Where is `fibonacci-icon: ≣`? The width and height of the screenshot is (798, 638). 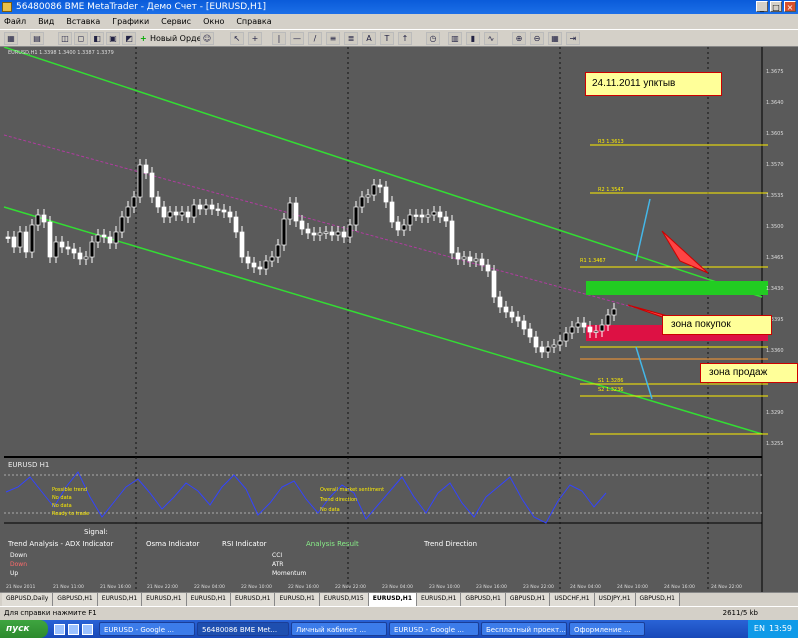 fibonacci-icon: ≣ is located at coordinates (351, 38).